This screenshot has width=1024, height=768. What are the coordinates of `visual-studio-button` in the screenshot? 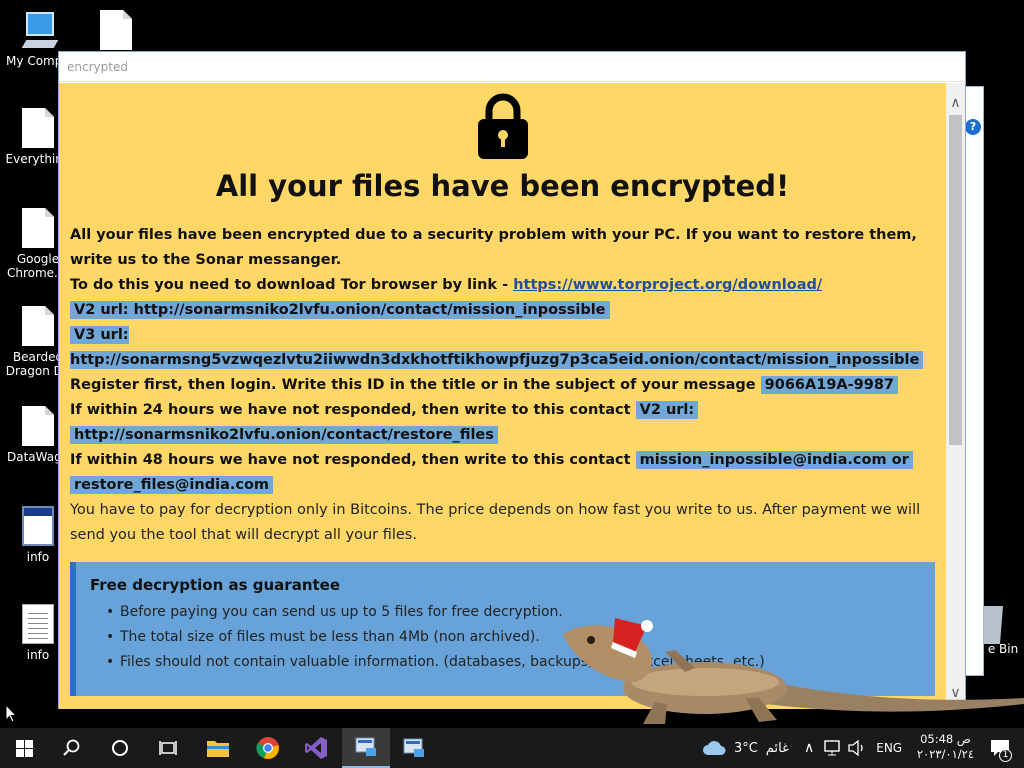 It's located at (316, 748).